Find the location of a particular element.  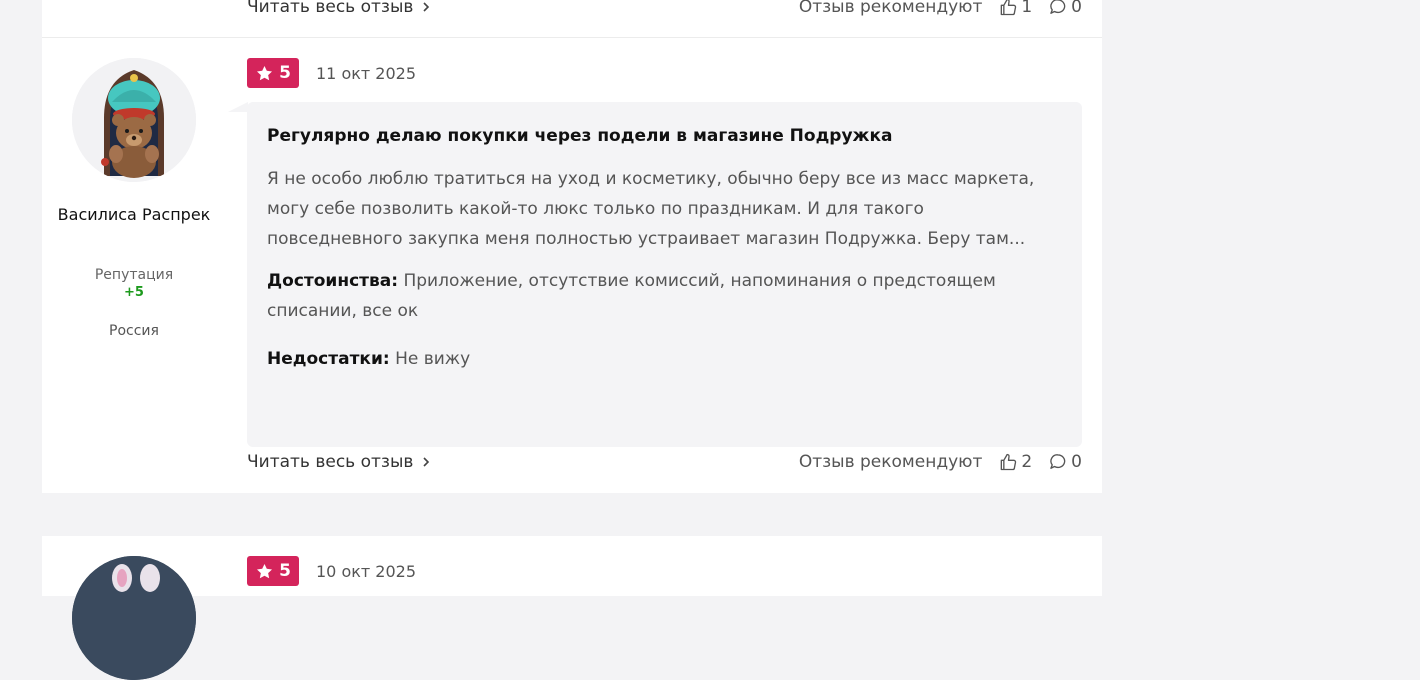

review-card-previous: Читать весь отзыв Отзыв рекомендуют 1 0 is located at coordinates (572, 19).